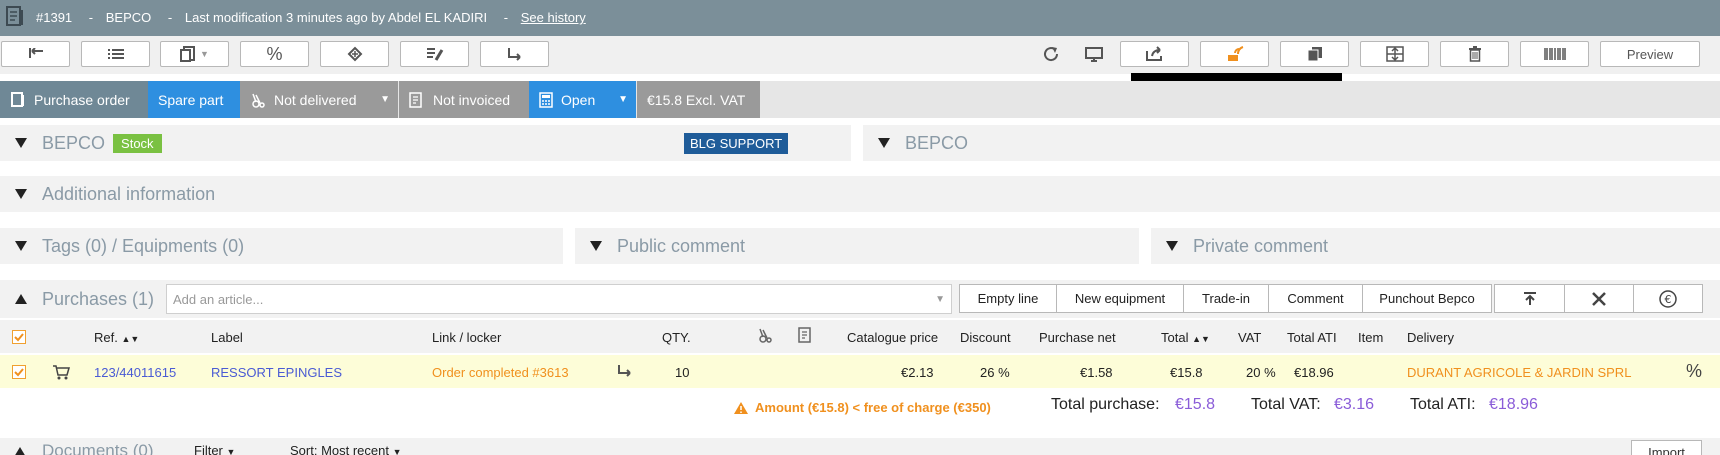 This screenshot has width=1720, height=455. What do you see at coordinates (130, 339) in the screenshot?
I see `sort-icon: ▲▼` at bounding box center [130, 339].